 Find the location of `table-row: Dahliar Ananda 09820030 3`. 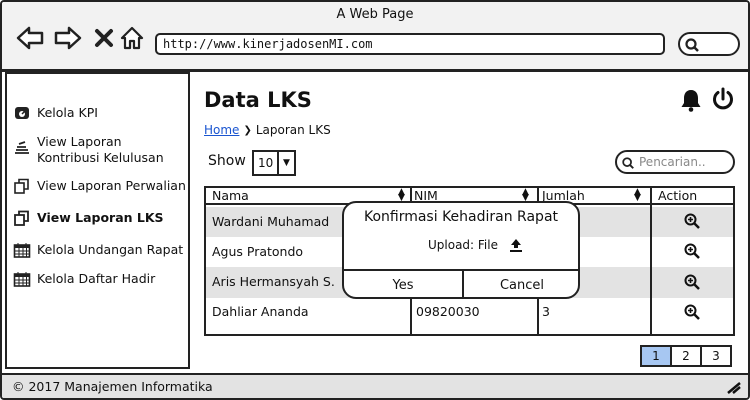

table-row: Dahliar Ananda 09820030 3 is located at coordinates (469, 316).